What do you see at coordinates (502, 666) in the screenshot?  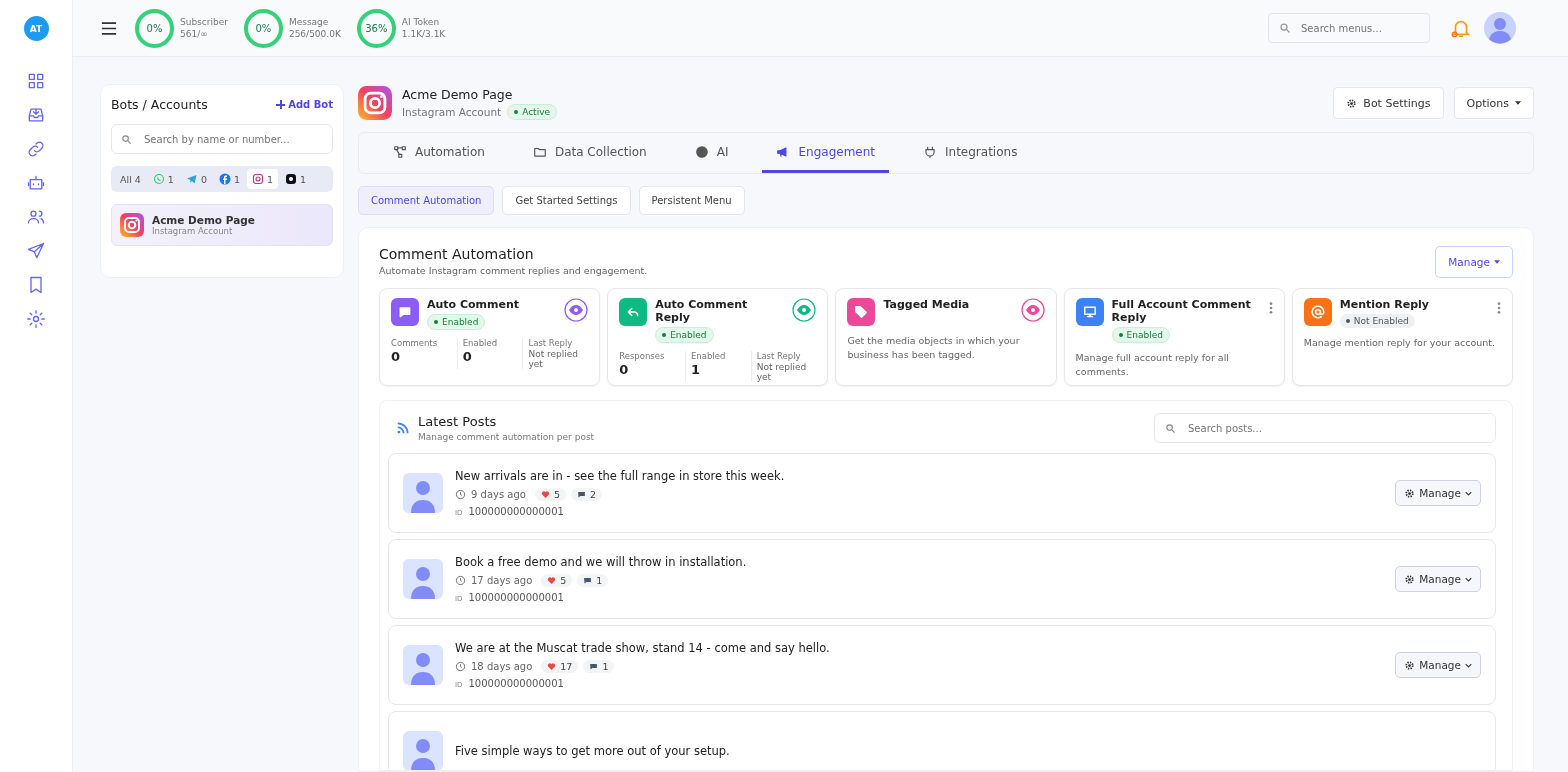 I see `post-age: 18 days ago` at bounding box center [502, 666].